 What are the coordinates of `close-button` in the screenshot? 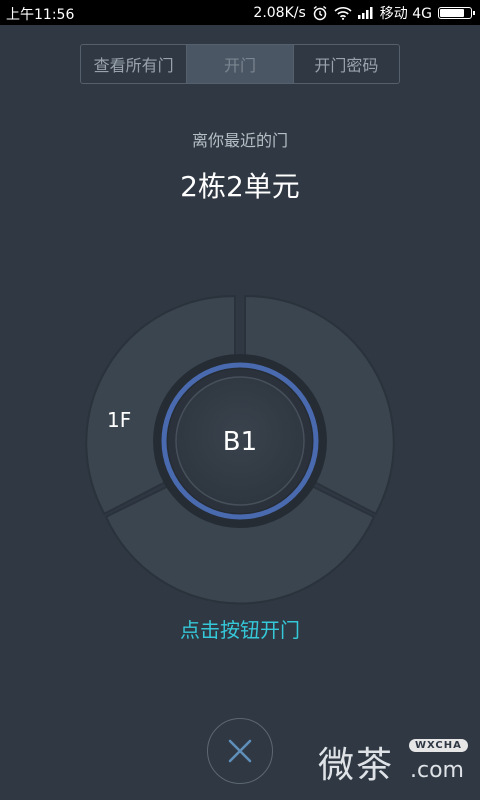 It's located at (240, 751).